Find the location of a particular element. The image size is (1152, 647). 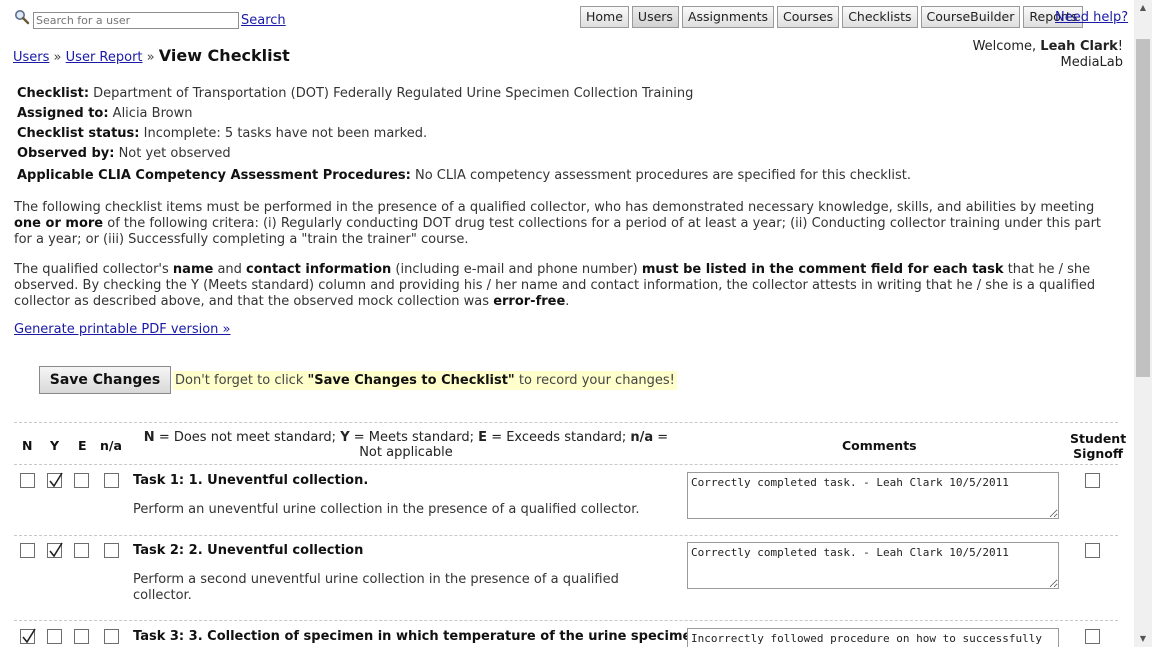

task2-rating-y-checkbox is located at coordinates (55, 550).